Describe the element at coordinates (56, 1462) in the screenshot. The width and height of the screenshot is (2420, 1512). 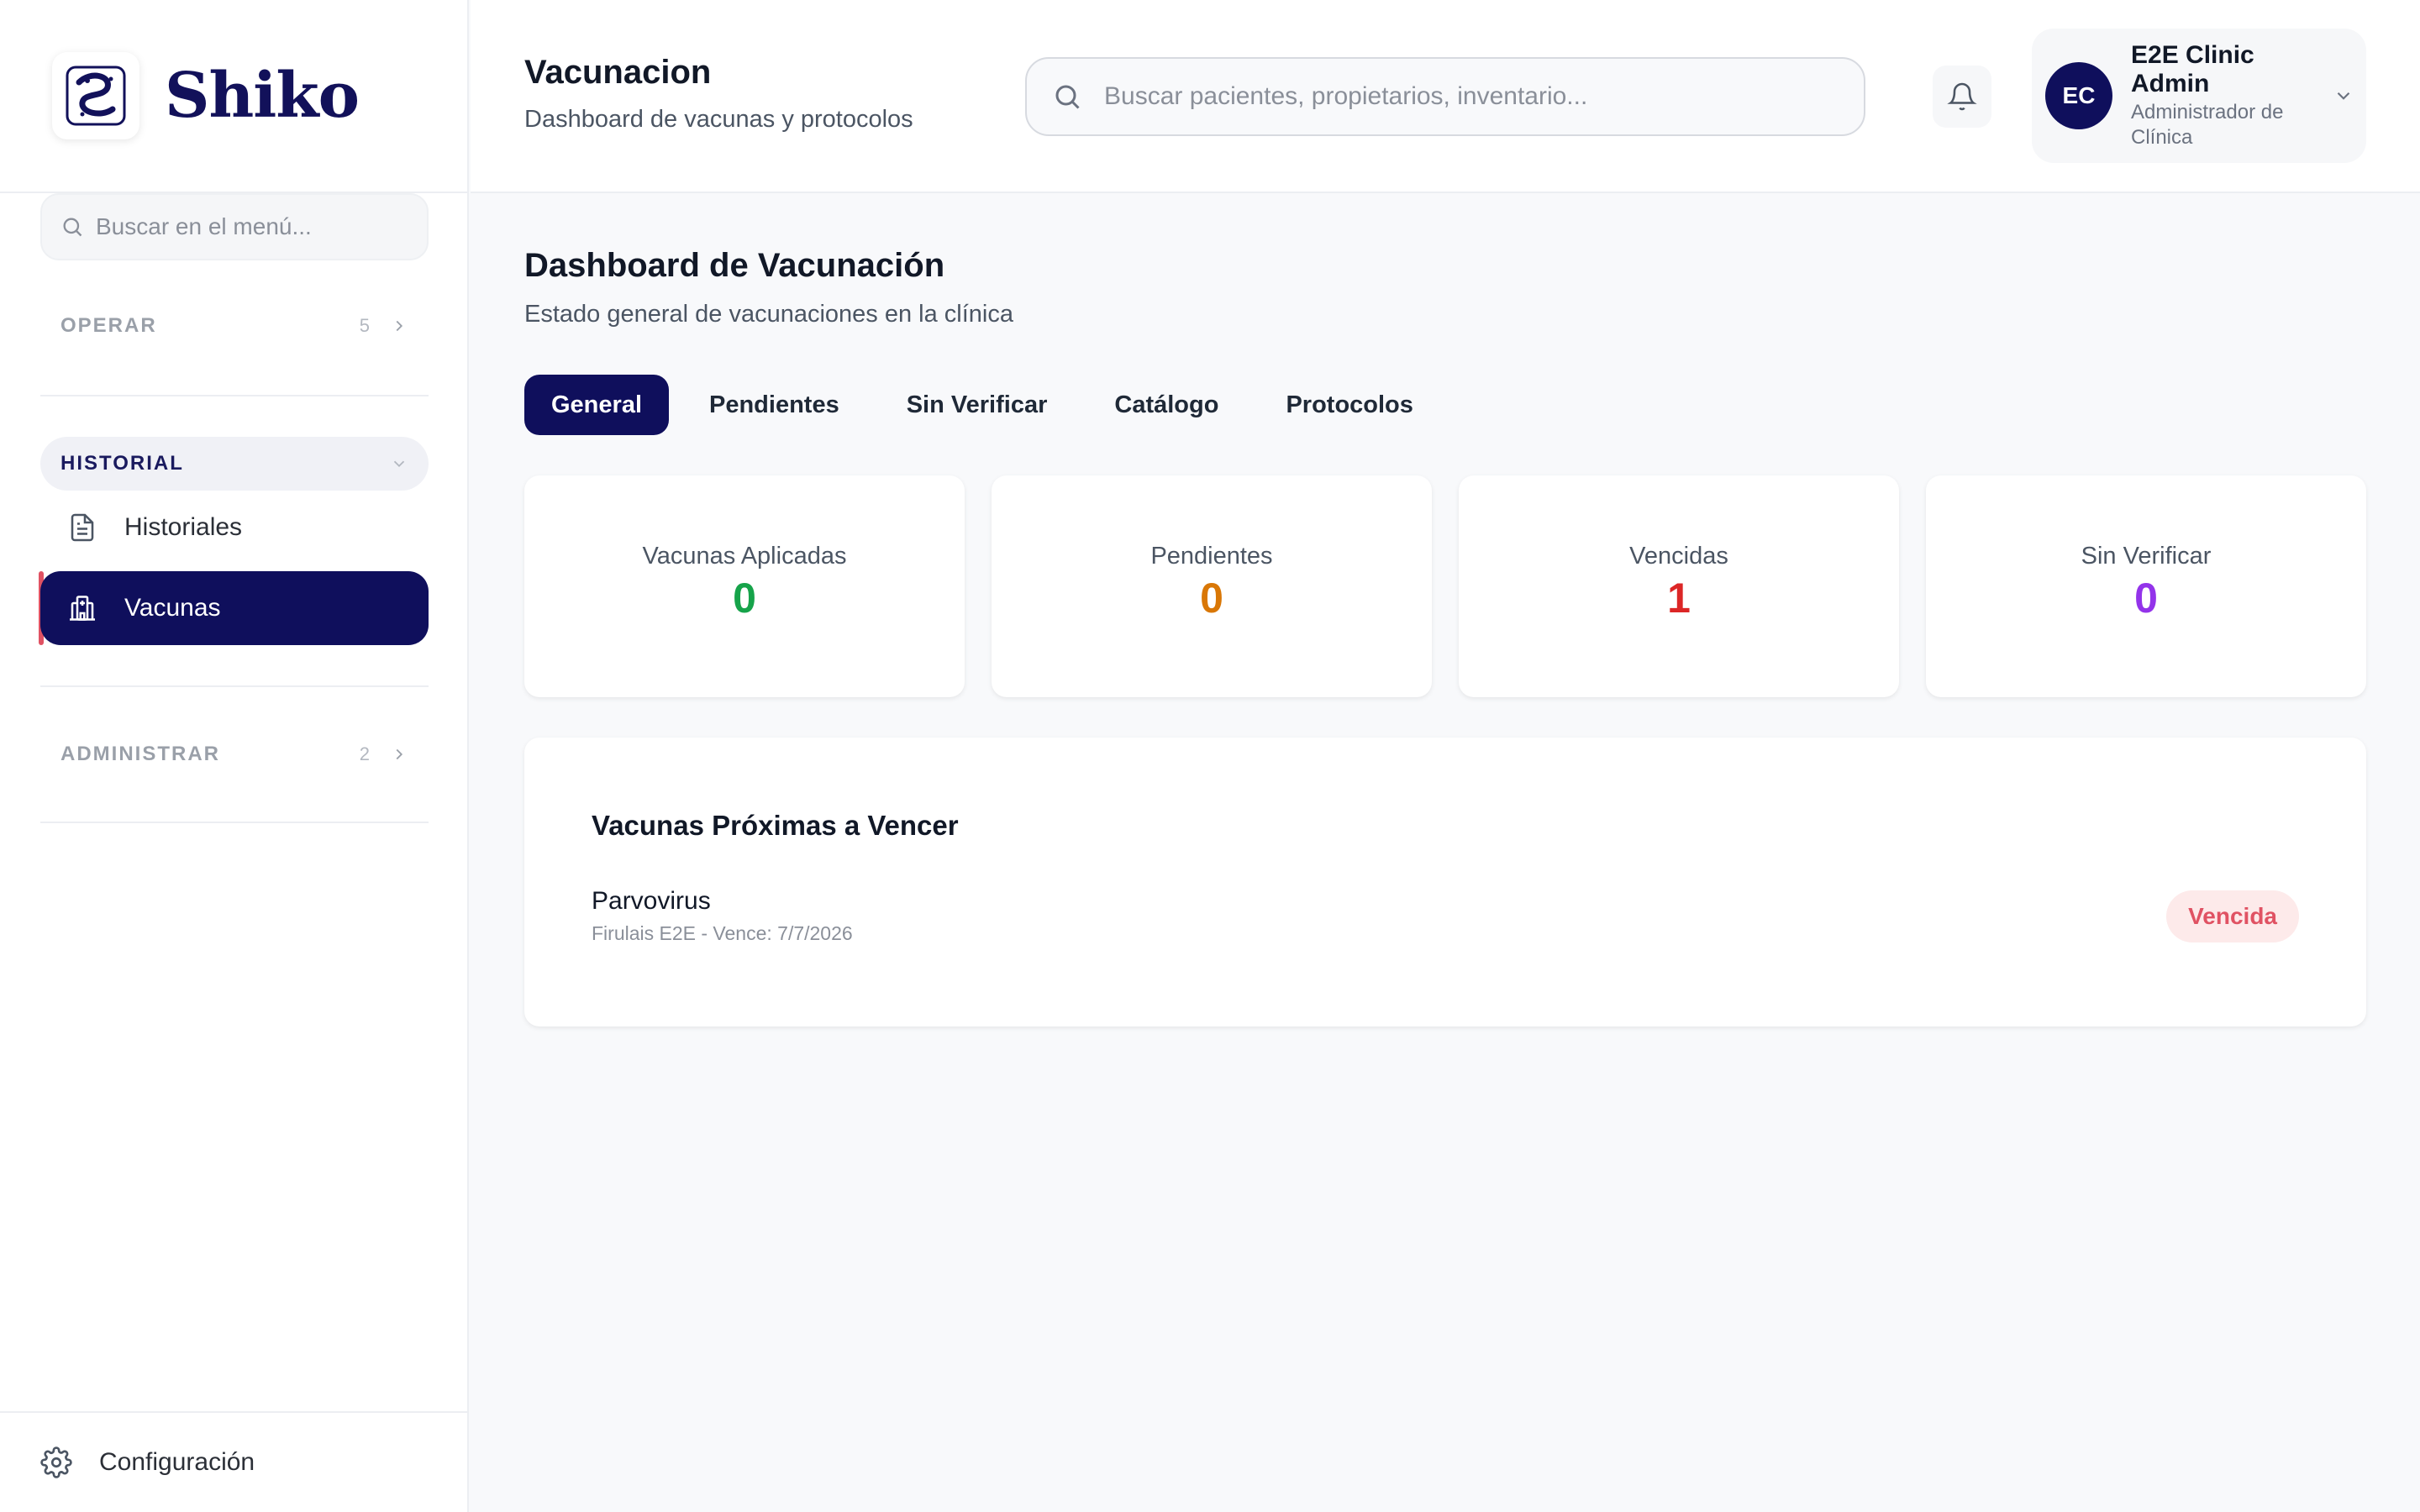
I see `gear-icon` at that location.